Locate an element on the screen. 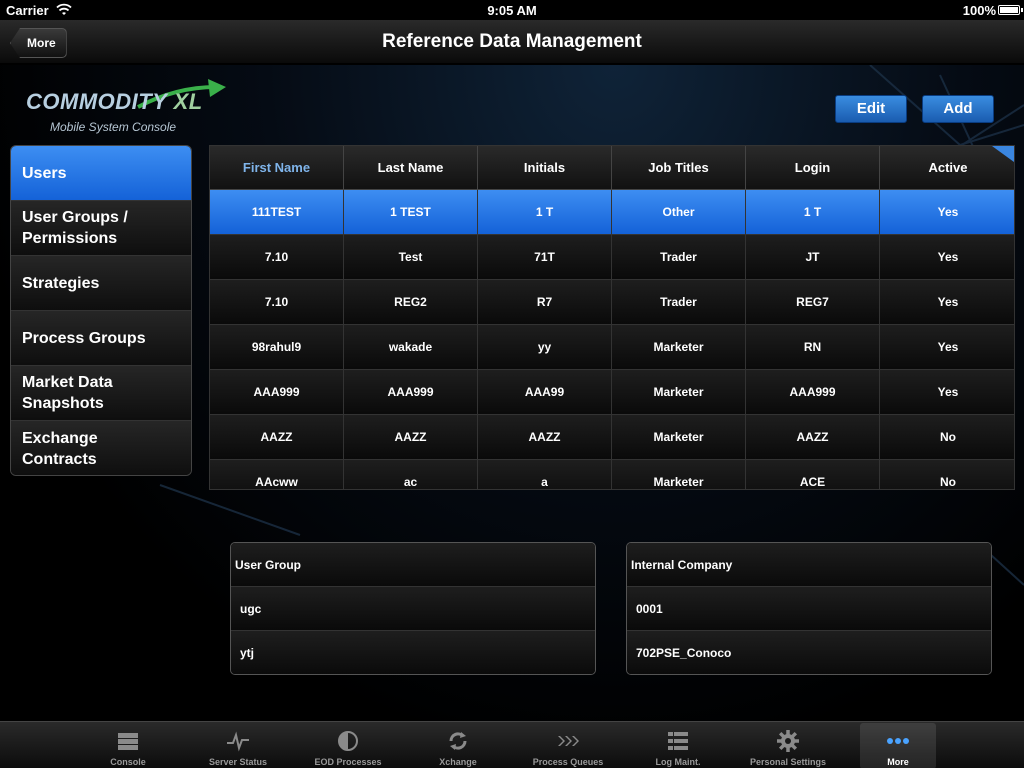 The height and width of the screenshot is (768, 1024). cell-last-name: Test is located at coordinates (411, 257).